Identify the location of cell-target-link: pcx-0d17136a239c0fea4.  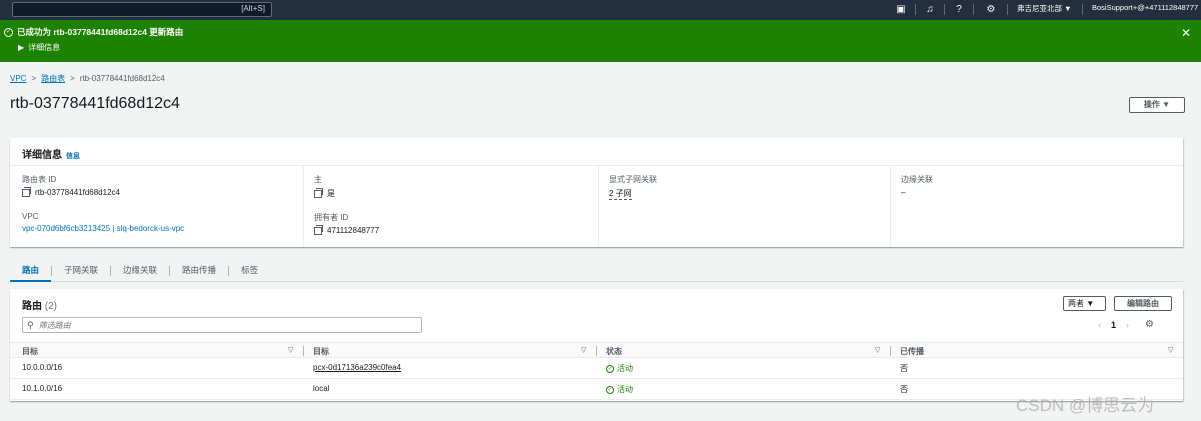
(357, 367).